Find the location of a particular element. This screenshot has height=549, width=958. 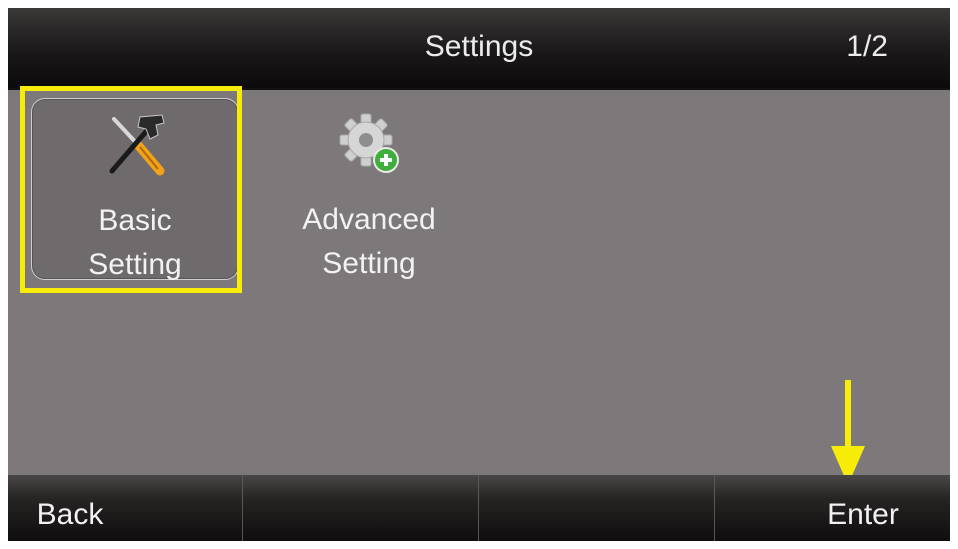

title-bar: Settings 1/2 is located at coordinates (479, 49).